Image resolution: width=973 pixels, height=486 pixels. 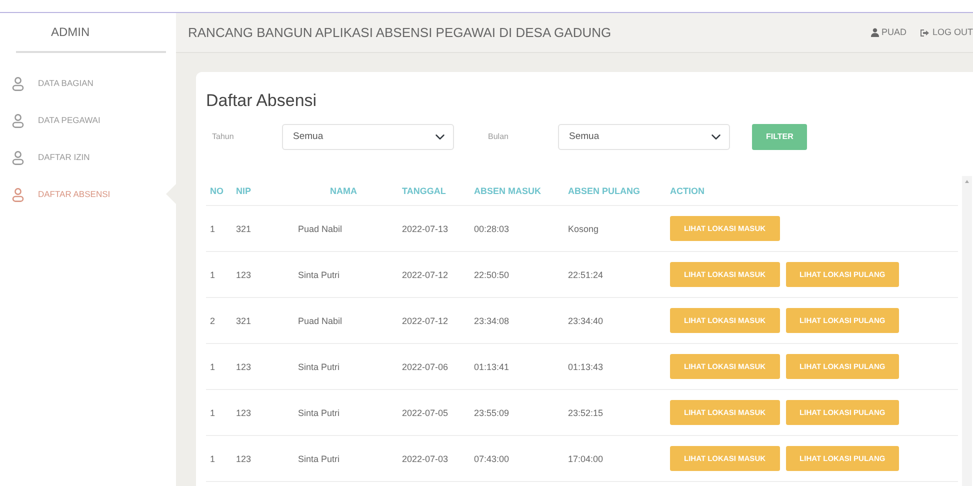 What do you see at coordinates (585, 366) in the screenshot?
I see `table-cell-text: 01:13:43` at bounding box center [585, 366].